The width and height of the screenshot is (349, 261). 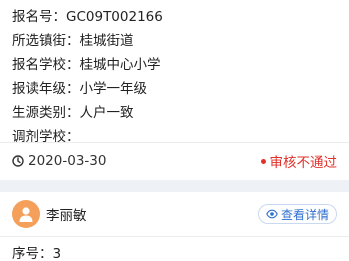 What do you see at coordinates (304, 214) in the screenshot?
I see `view-details-label: 查看详情` at bounding box center [304, 214].